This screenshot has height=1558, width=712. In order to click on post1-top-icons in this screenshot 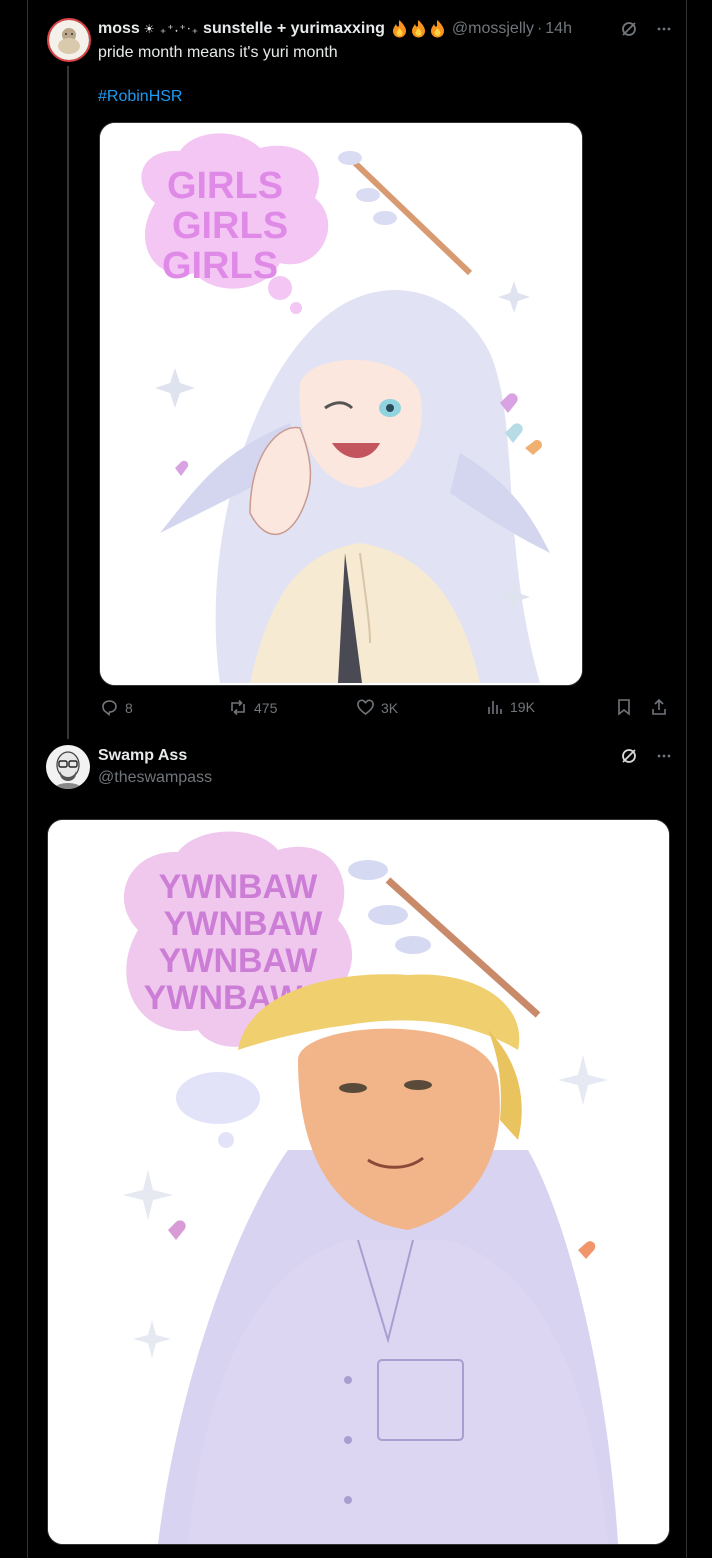, I will do `click(646, 29)`.